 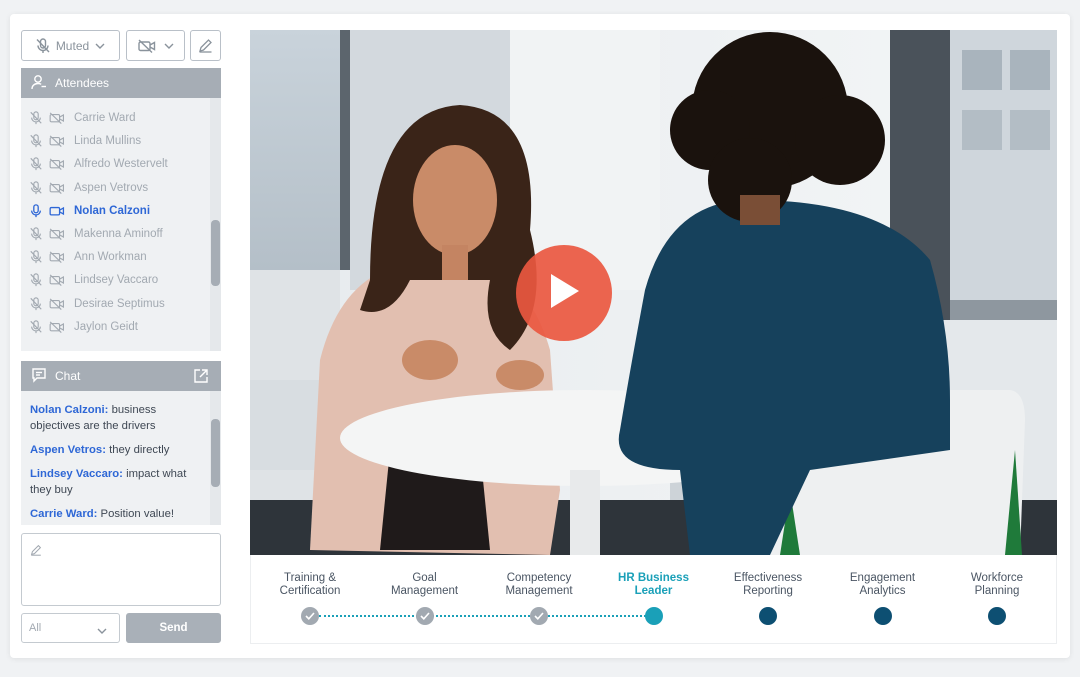 I want to click on chat-sender: Lindsey Vaccaro:, so click(x=76, y=474).